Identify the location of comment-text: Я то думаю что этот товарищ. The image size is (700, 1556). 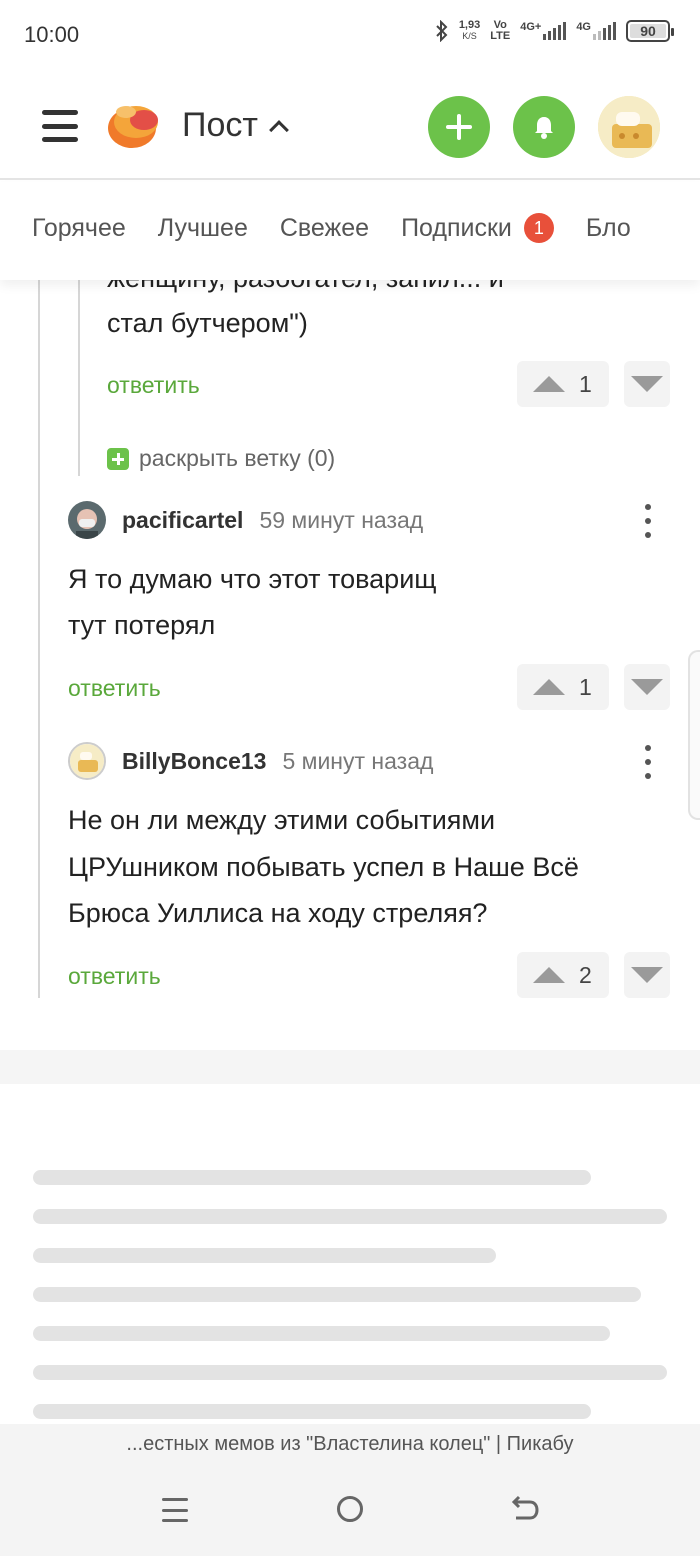
(252, 579).